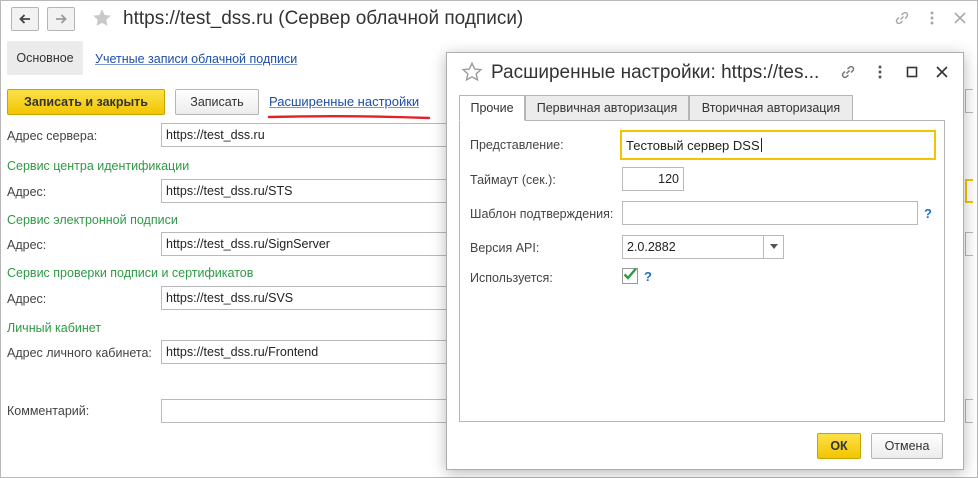 This screenshot has width=978, height=478. Describe the element at coordinates (306, 191) in the screenshot. I see `id-address-field: https://test_dss.ru/STS` at that location.